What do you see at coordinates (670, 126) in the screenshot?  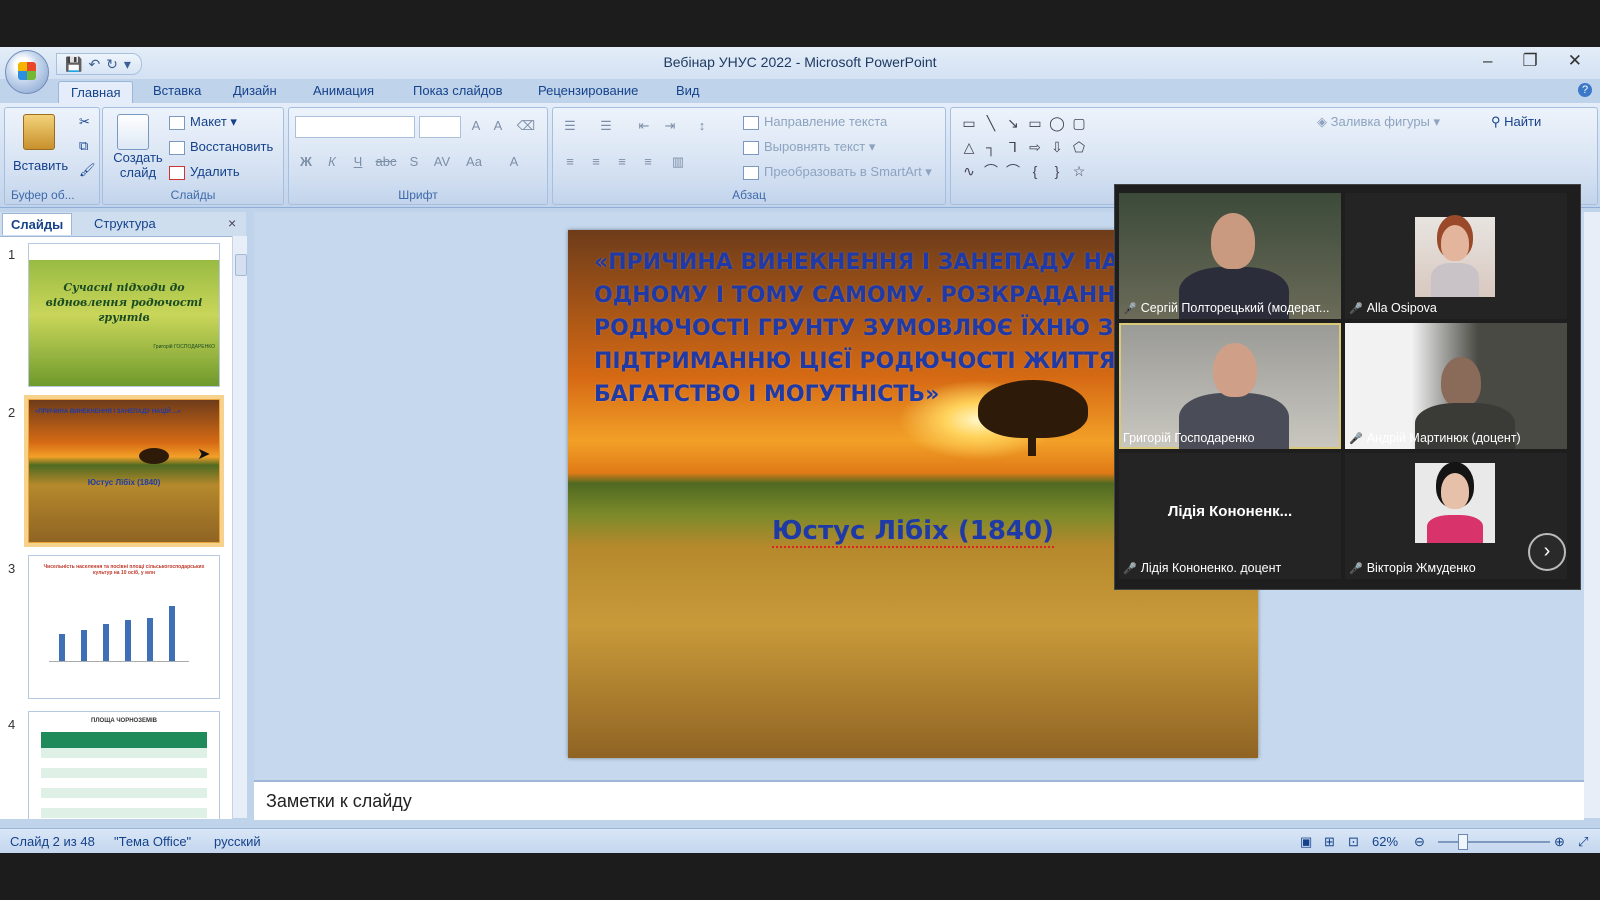 I see `increase-indent-icon: ⇥` at bounding box center [670, 126].